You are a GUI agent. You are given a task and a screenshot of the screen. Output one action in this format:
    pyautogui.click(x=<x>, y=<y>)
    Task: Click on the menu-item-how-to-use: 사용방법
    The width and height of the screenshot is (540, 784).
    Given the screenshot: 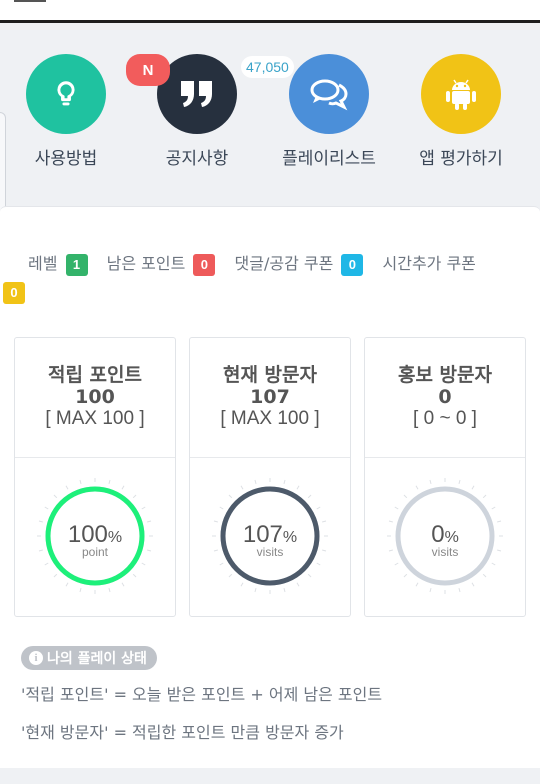 What is the action you would take?
    pyautogui.click(x=66, y=111)
    